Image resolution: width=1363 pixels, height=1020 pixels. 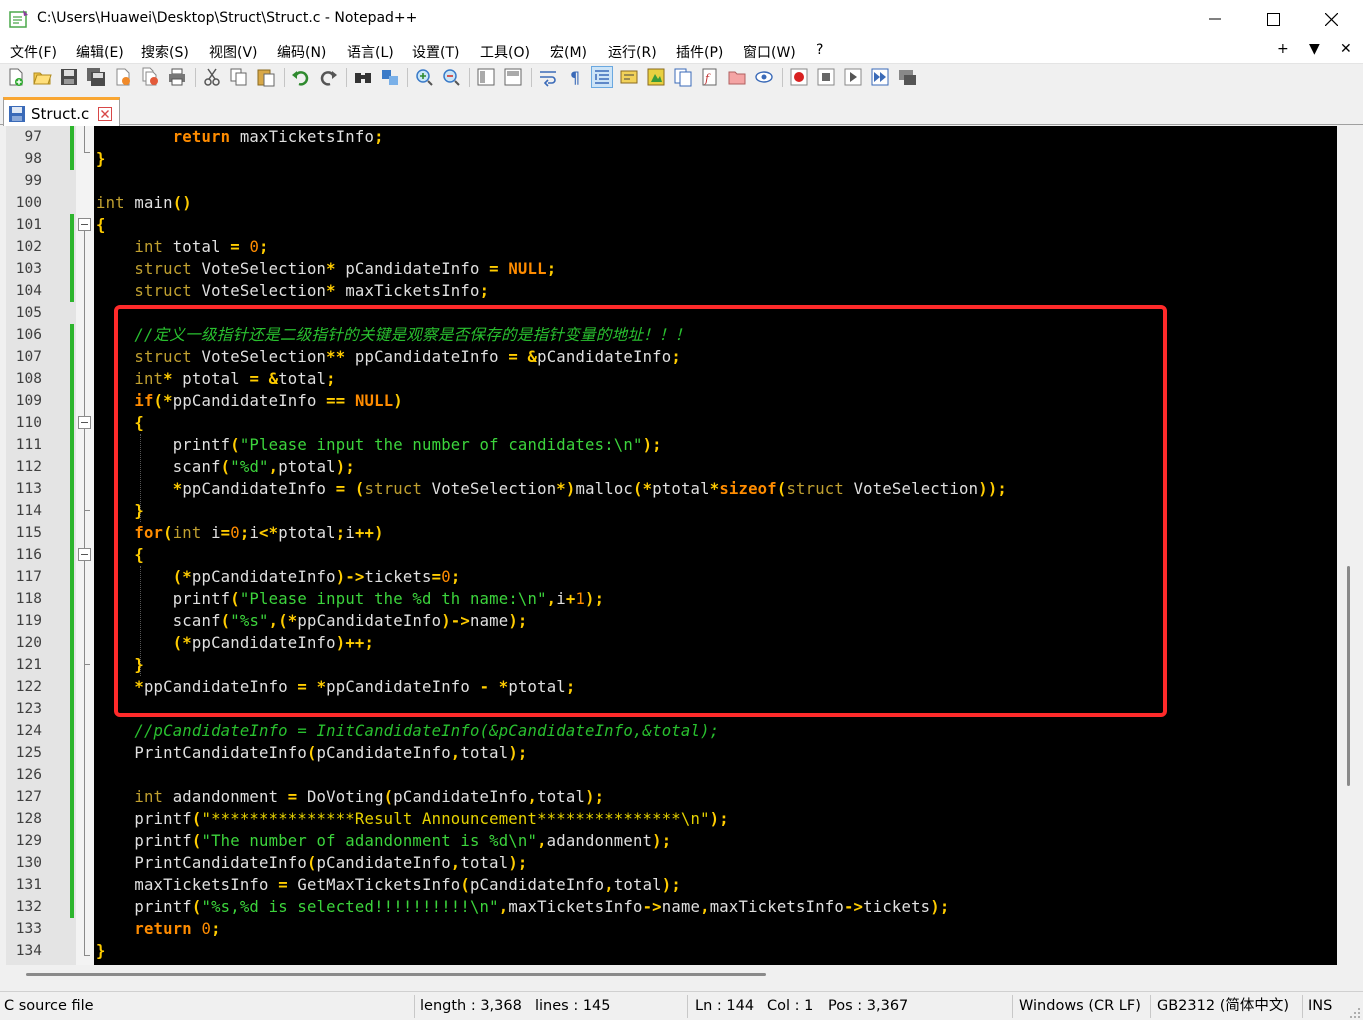 What do you see at coordinates (363, 77) in the screenshot?
I see `find-button` at bounding box center [363, 77].